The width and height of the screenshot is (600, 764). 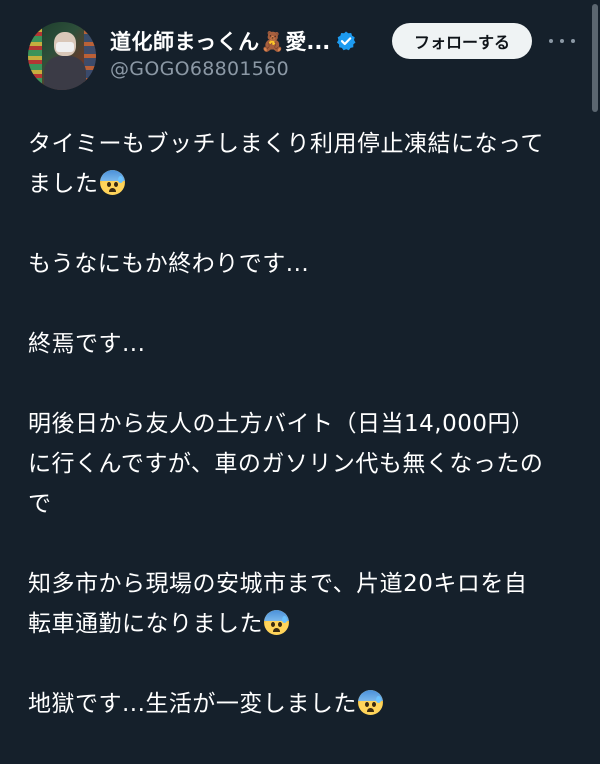 I want to click on paragraph-5: 知多市から現場の安城市まで、片道20キロを自 転車通勤になりました, so click(x=308, y=604).